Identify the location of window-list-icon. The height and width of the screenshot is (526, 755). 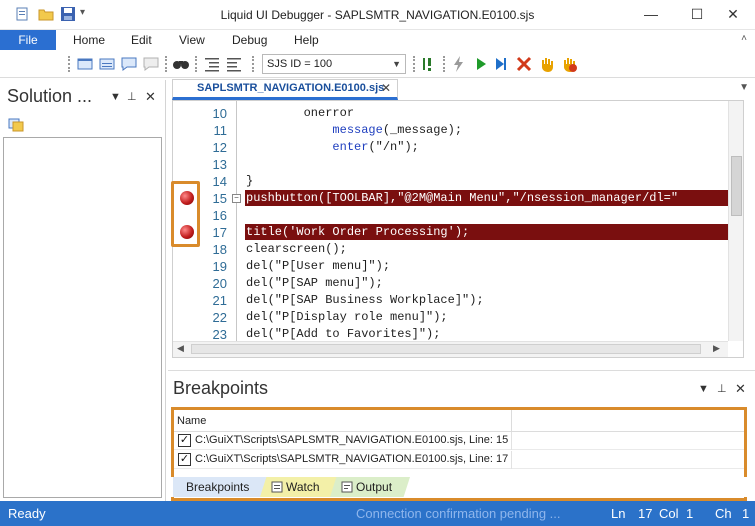
(107, 64).